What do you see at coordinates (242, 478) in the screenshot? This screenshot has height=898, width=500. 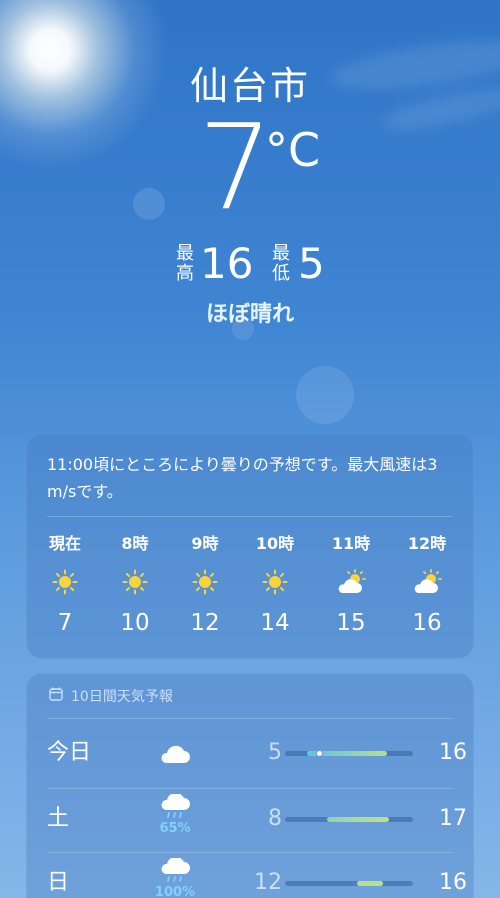 I see `forecast-summary: 11:00頃にところにより曇りの予想です。最大風速は3 m/sです。` at bounding box center [242, 478].